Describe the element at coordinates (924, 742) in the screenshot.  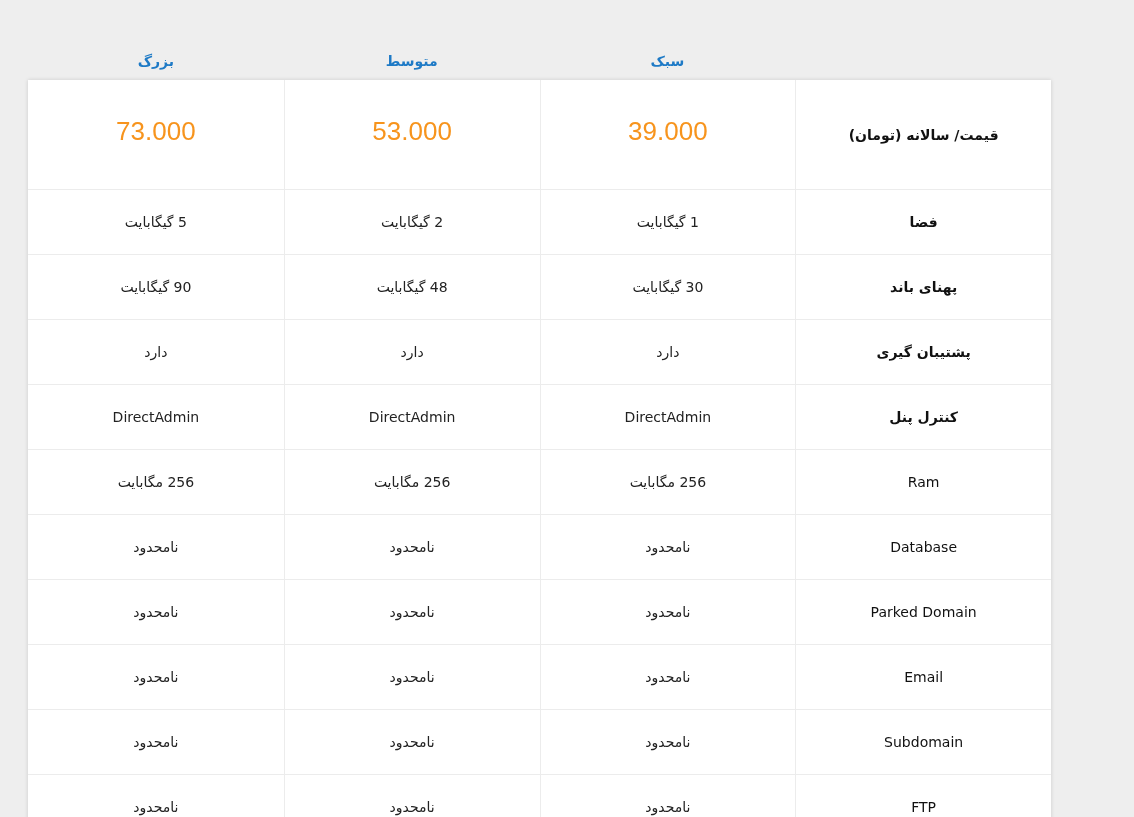
I see `row-label: Subdomain` at that location.